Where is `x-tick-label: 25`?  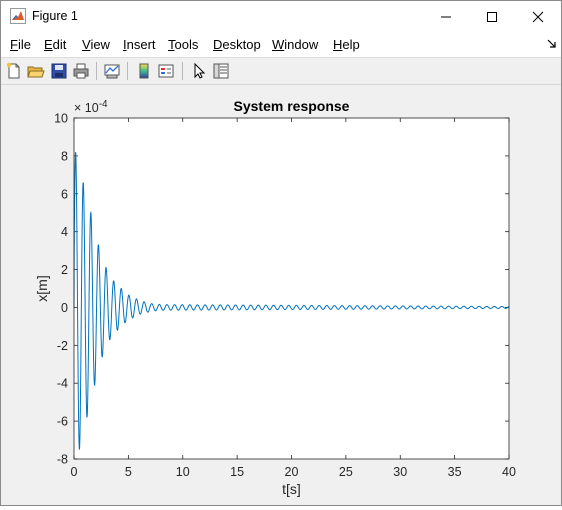
x-tick-label: 25 is located at coordinates (346, 472).